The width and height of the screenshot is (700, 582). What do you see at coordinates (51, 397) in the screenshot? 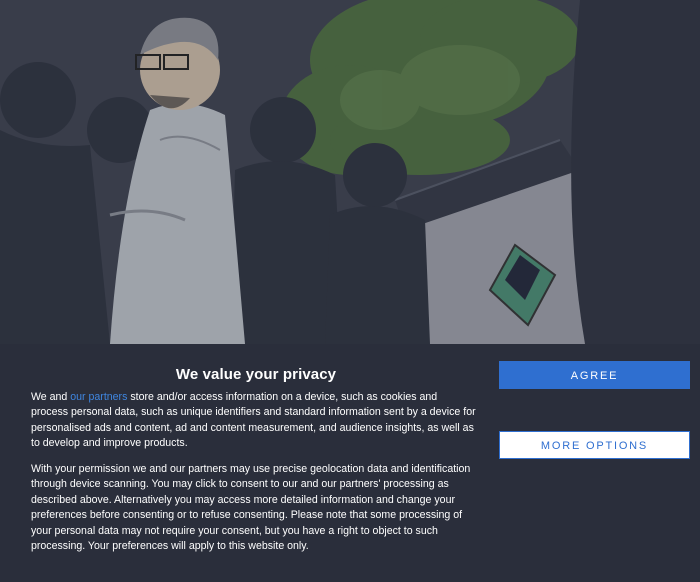
I see `paragraph1-text-start: We and` at bounding box center [51, 397].